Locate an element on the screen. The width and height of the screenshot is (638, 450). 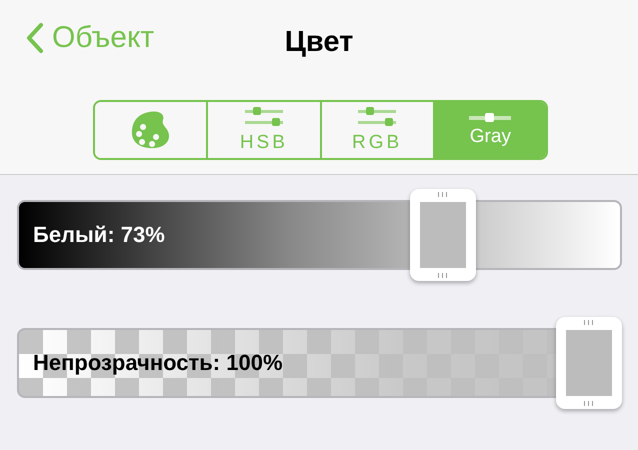
chevron-left-icon is located at coordinates (35, 38).